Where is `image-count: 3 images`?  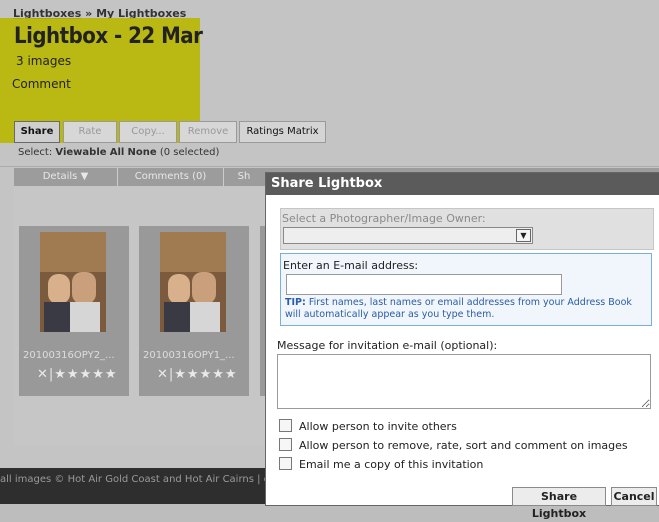 image-count: 3 images is located at coordinates (44, 61).